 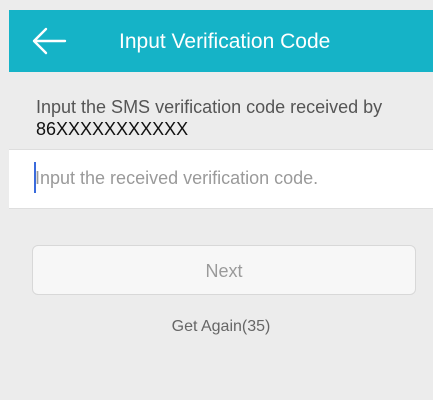 What do you see at coordinates (225, 41) in the screenshot?
I see `page-title: Input Verification Code` at bounding box center [225, 41].